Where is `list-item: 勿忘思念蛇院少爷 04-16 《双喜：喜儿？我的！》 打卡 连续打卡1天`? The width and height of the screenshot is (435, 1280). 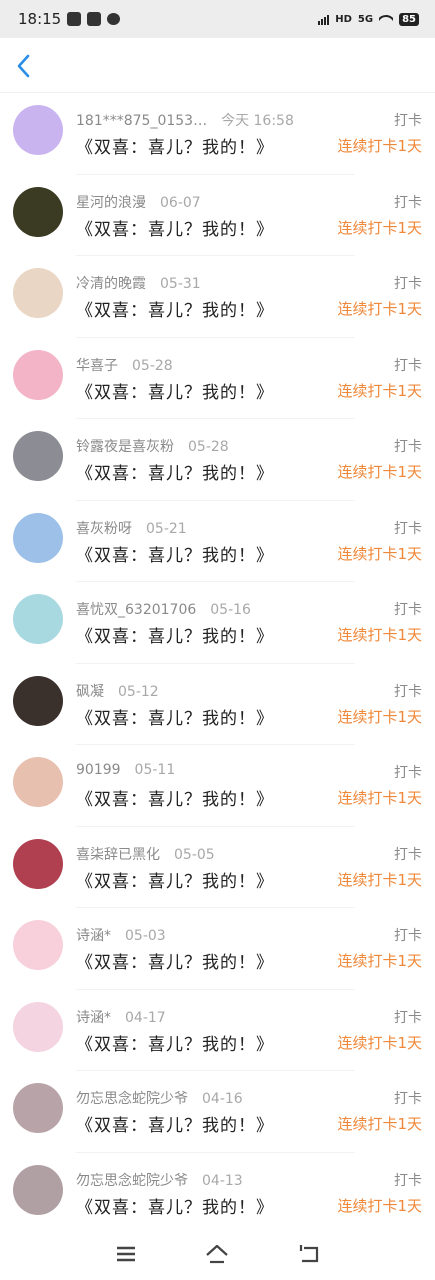
list-item: 勿忘思念蛇院少爷 04-16 《双喜：喜儿？我的！》 打卡 连续打卡1天 is located at coordinates (217, 1112).